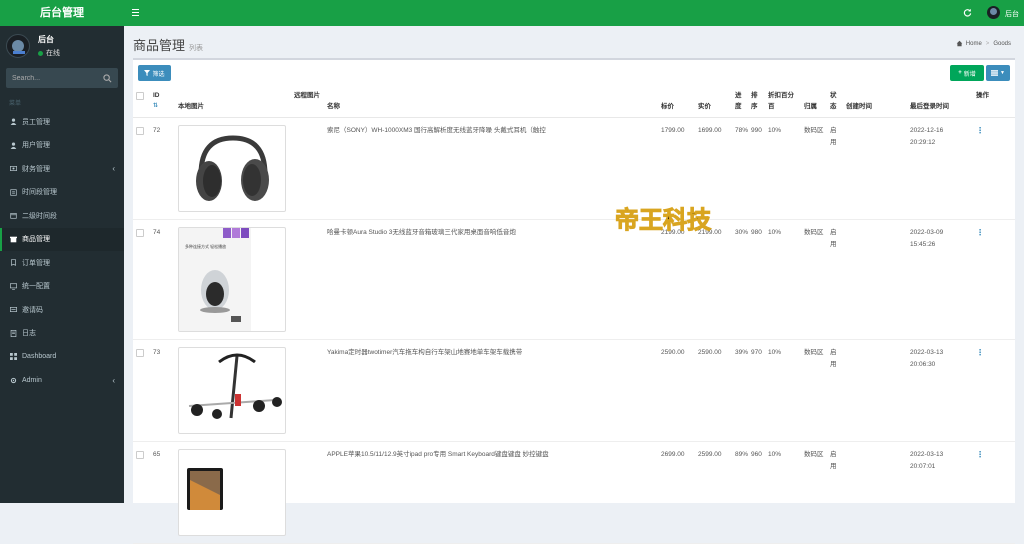 This screenshot has height=544, width=1024. Describe the element at coordinates (756, 492) in the screenshot. I see `cell-sort: 960` at that location.